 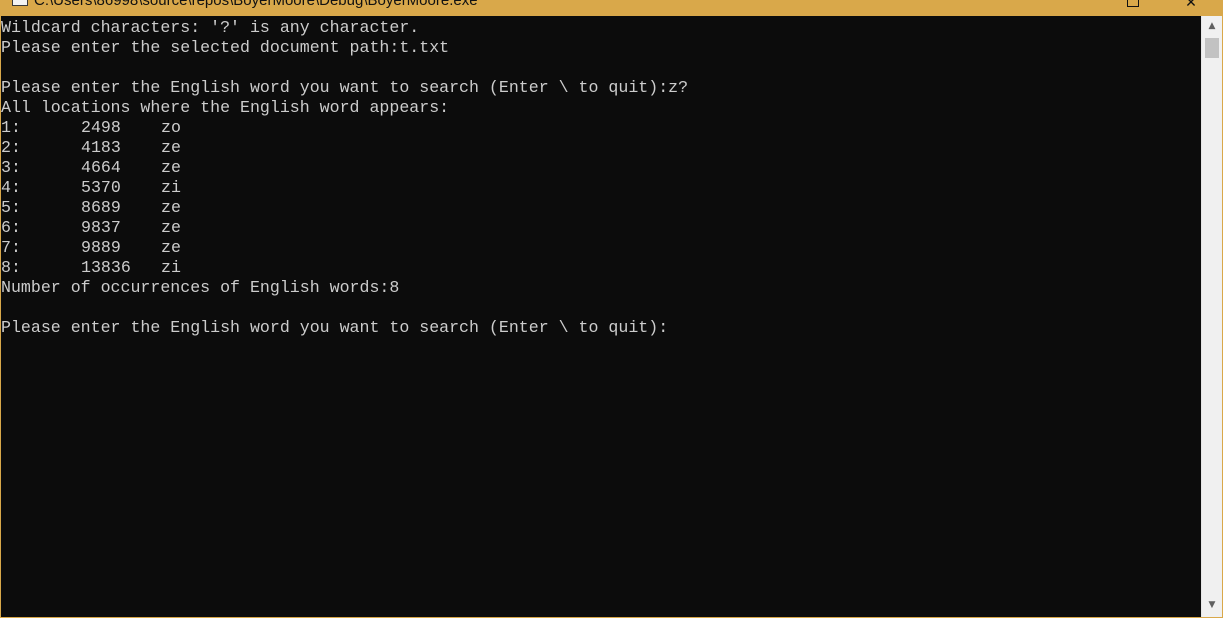 I want to click on result-index: 2:, so click(x=11, y=147).